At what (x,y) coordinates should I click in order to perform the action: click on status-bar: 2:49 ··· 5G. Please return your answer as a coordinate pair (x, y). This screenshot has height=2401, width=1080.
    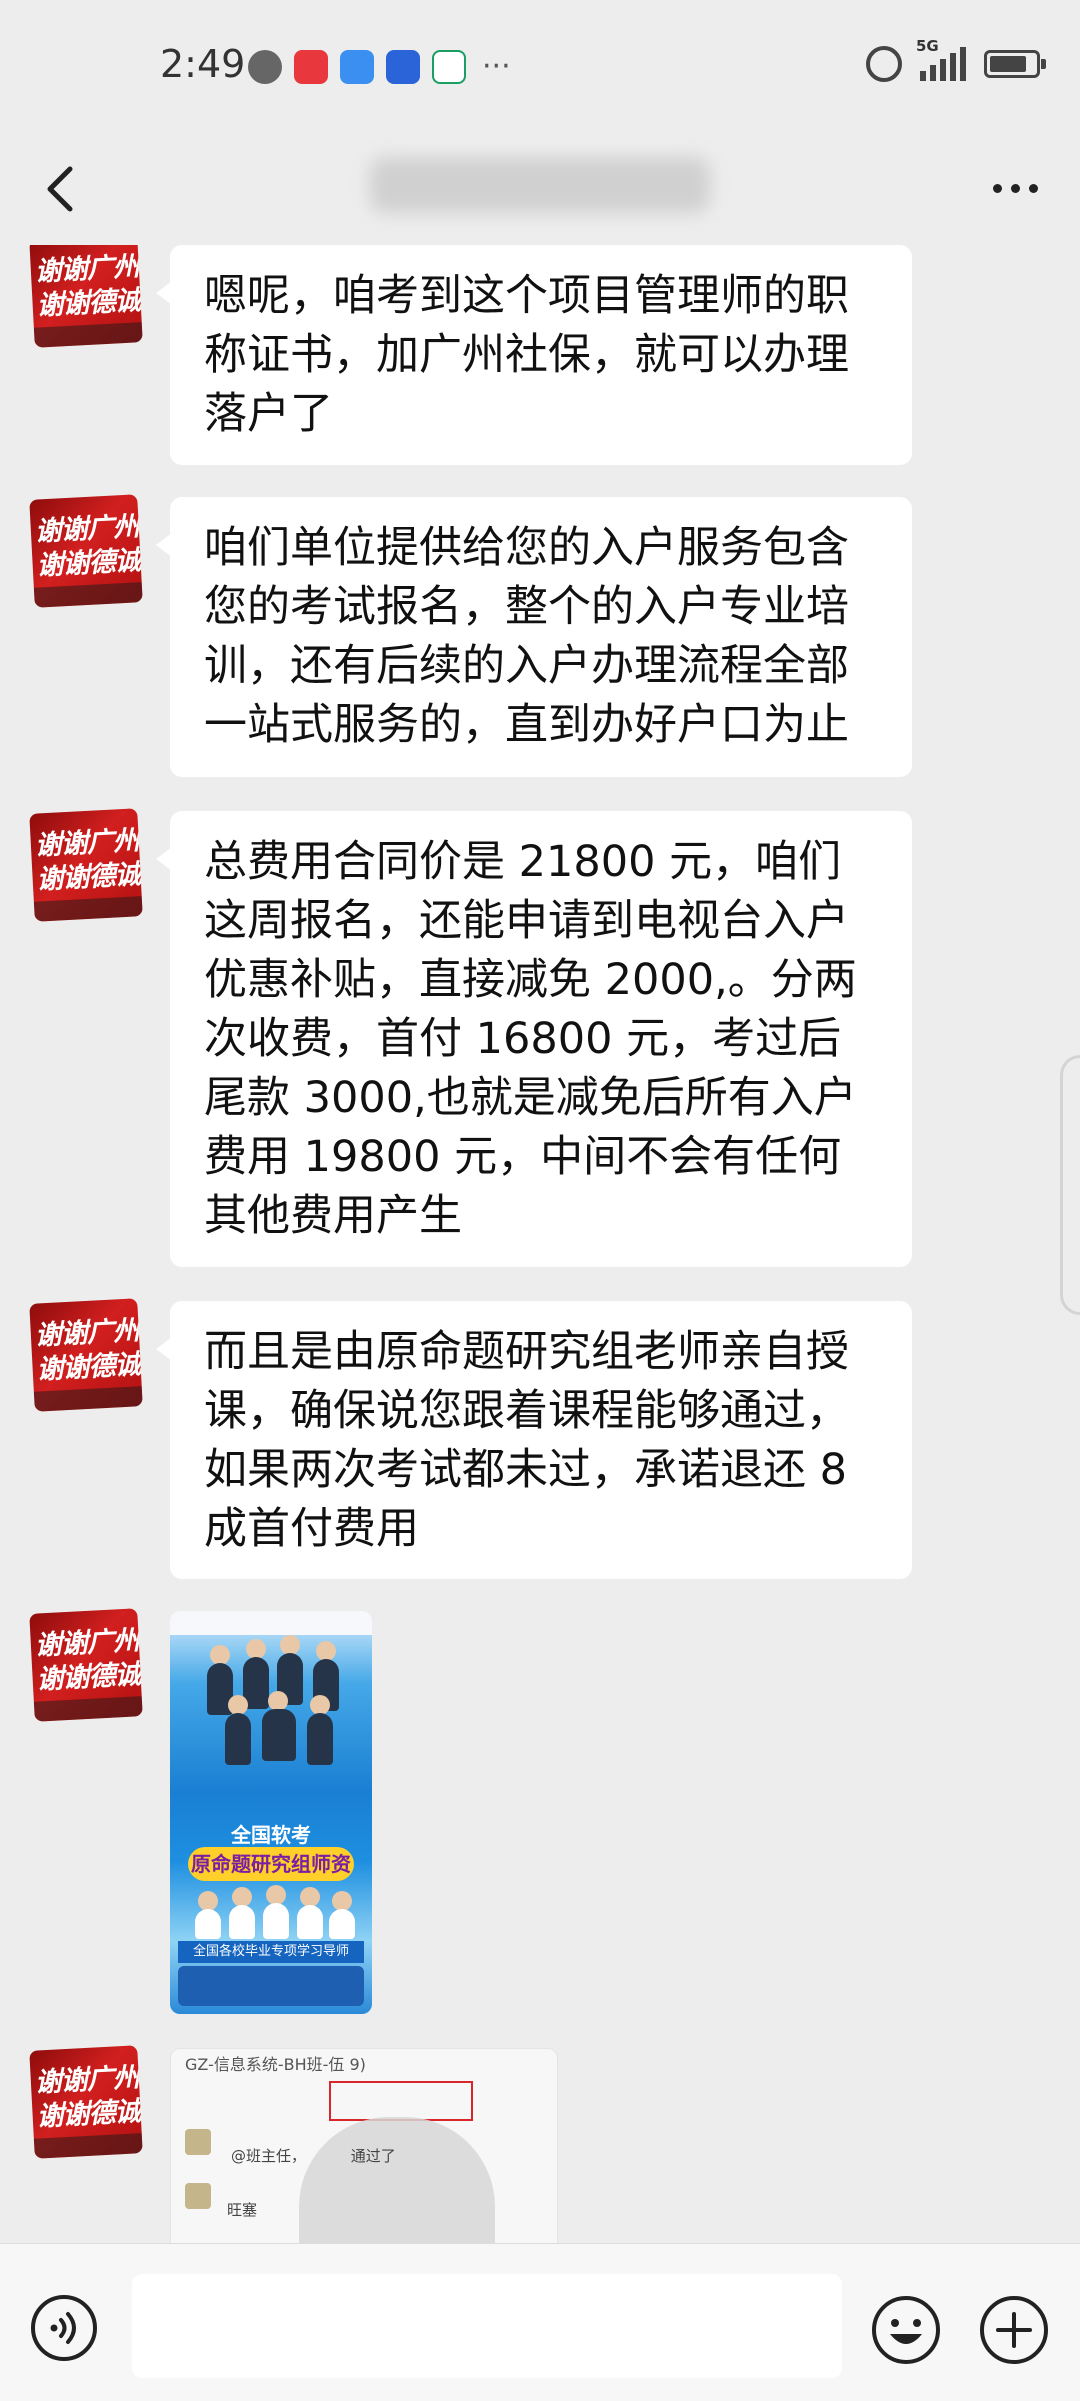
    Looking at the image, I should click on (540, 67).